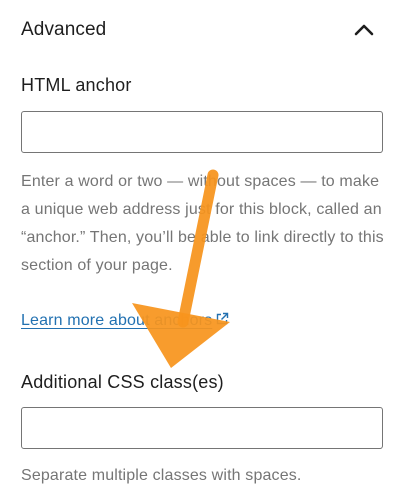  I want to click on learn-more-anchors-link: Learn more about anchors, so click(125, 321).